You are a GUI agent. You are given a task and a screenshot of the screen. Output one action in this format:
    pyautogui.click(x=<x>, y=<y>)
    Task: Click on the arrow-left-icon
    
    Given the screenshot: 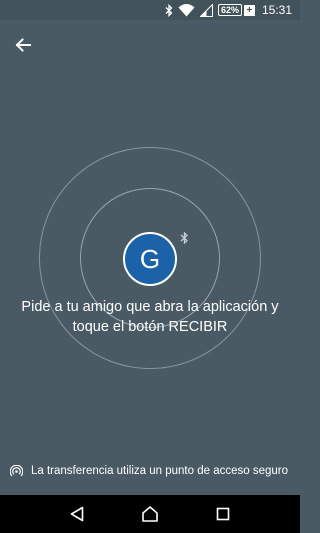 What is the action you would take?
    pyautogui.click(x=23, y=45)
    